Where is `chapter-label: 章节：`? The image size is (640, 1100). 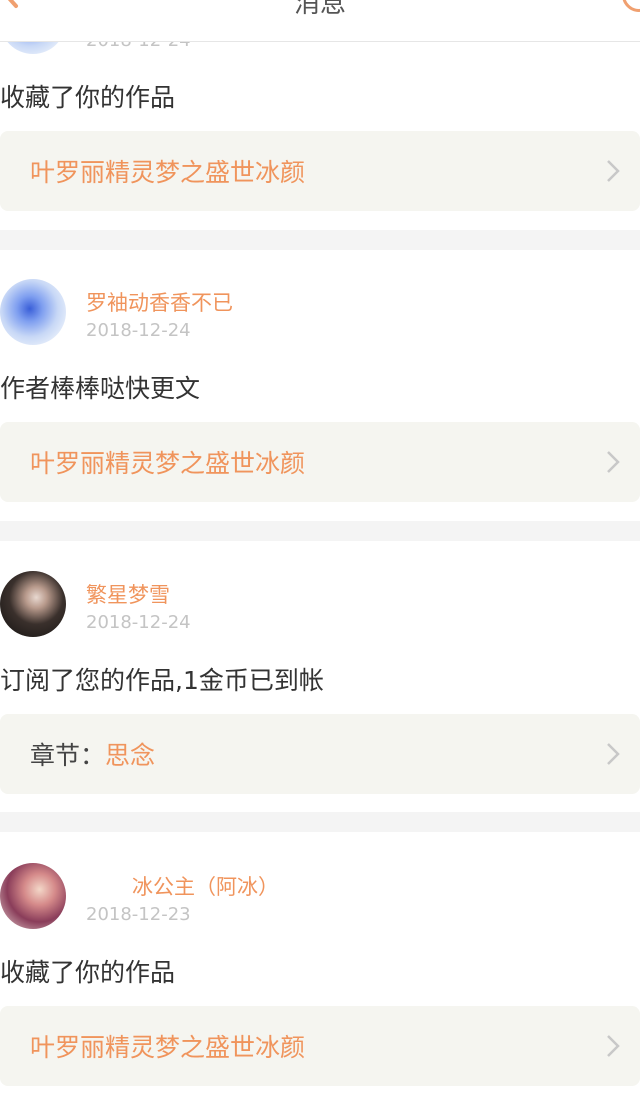 chapter-label: 章节： is located at coordinates (68, 755).